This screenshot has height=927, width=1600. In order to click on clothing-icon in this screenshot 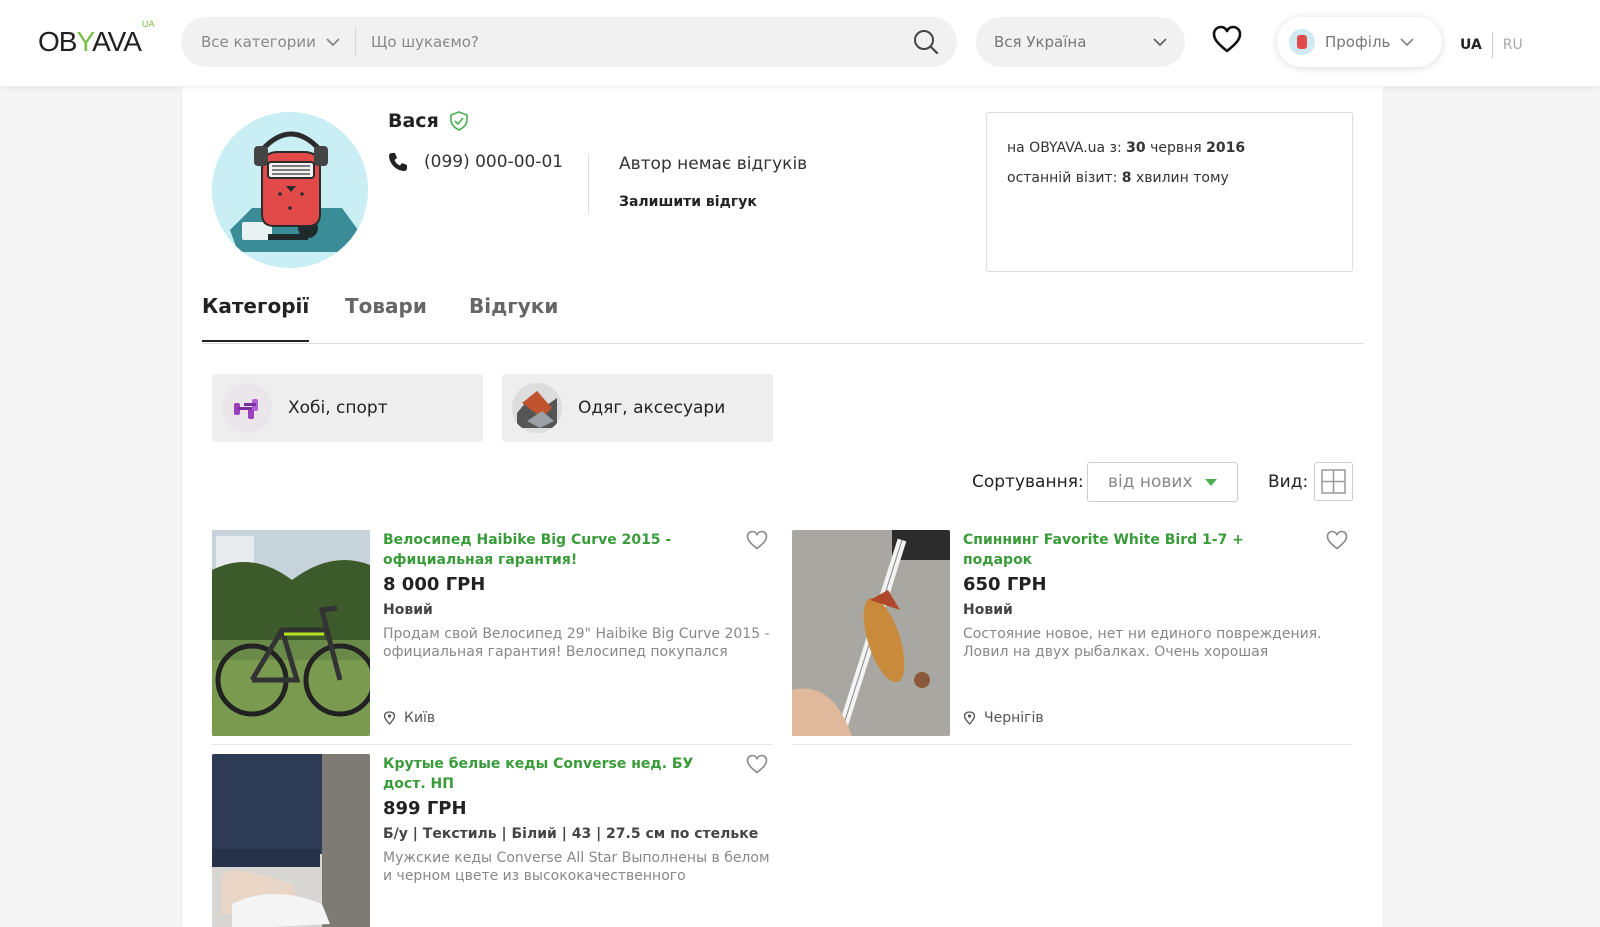, I will do `click(537, 408)`.